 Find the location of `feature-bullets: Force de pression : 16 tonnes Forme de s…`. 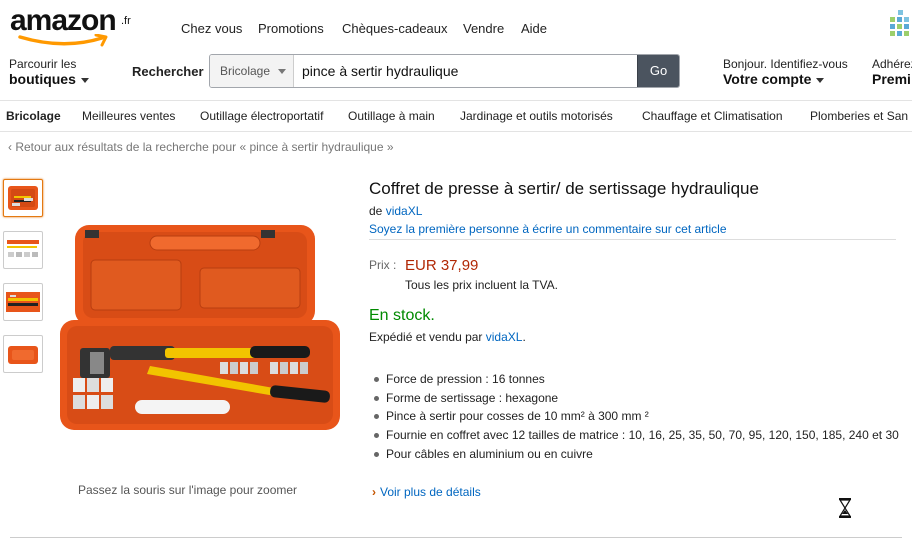

feature-bullets: Force de pression : 16 tonnes Forme de s… is located at coordinates (637, 417).